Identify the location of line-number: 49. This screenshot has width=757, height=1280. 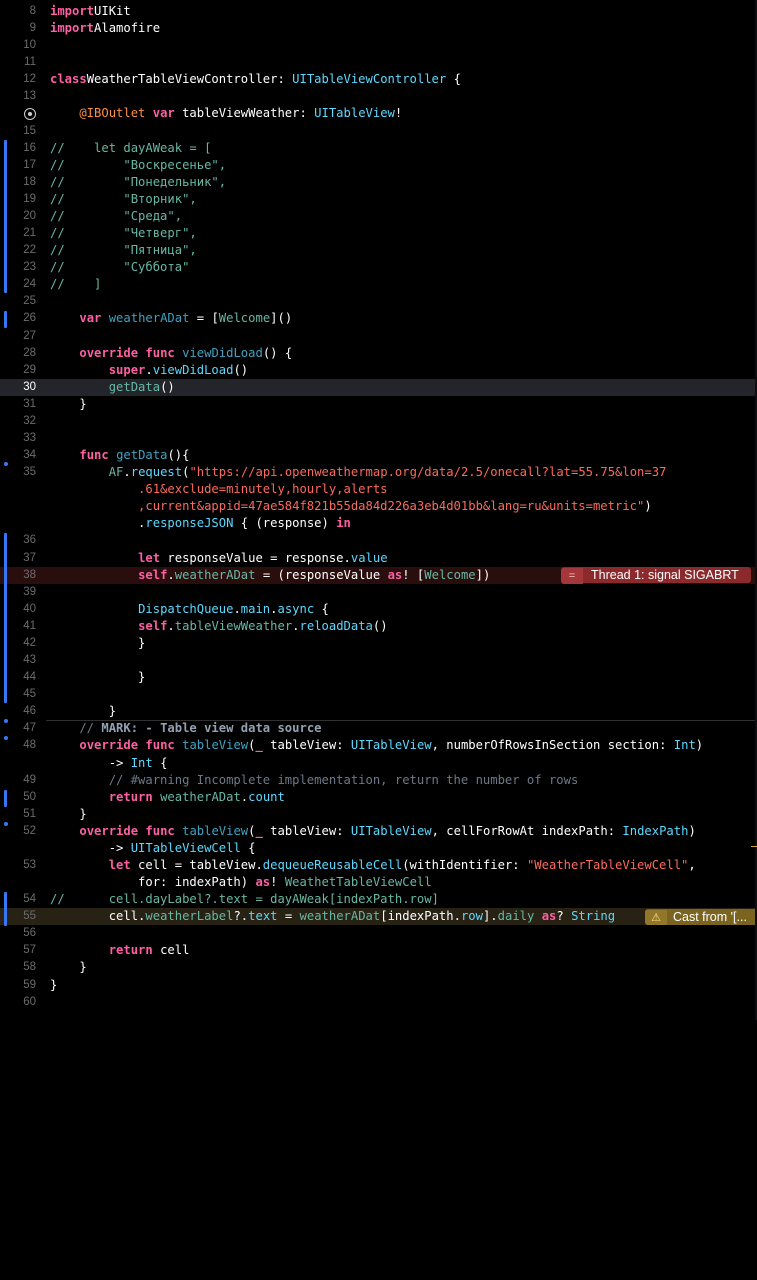
(18, 780).